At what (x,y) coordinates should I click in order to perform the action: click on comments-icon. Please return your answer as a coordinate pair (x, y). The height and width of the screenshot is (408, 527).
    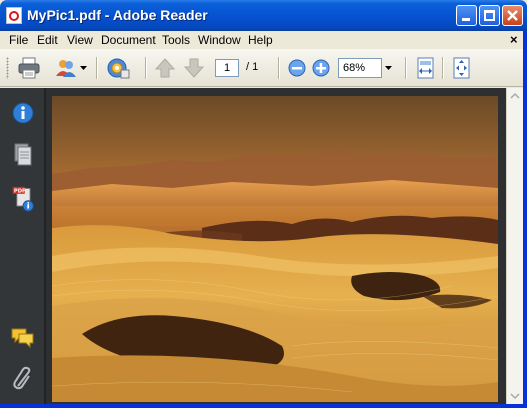
    Looking at the image, I should click on (23, 337).